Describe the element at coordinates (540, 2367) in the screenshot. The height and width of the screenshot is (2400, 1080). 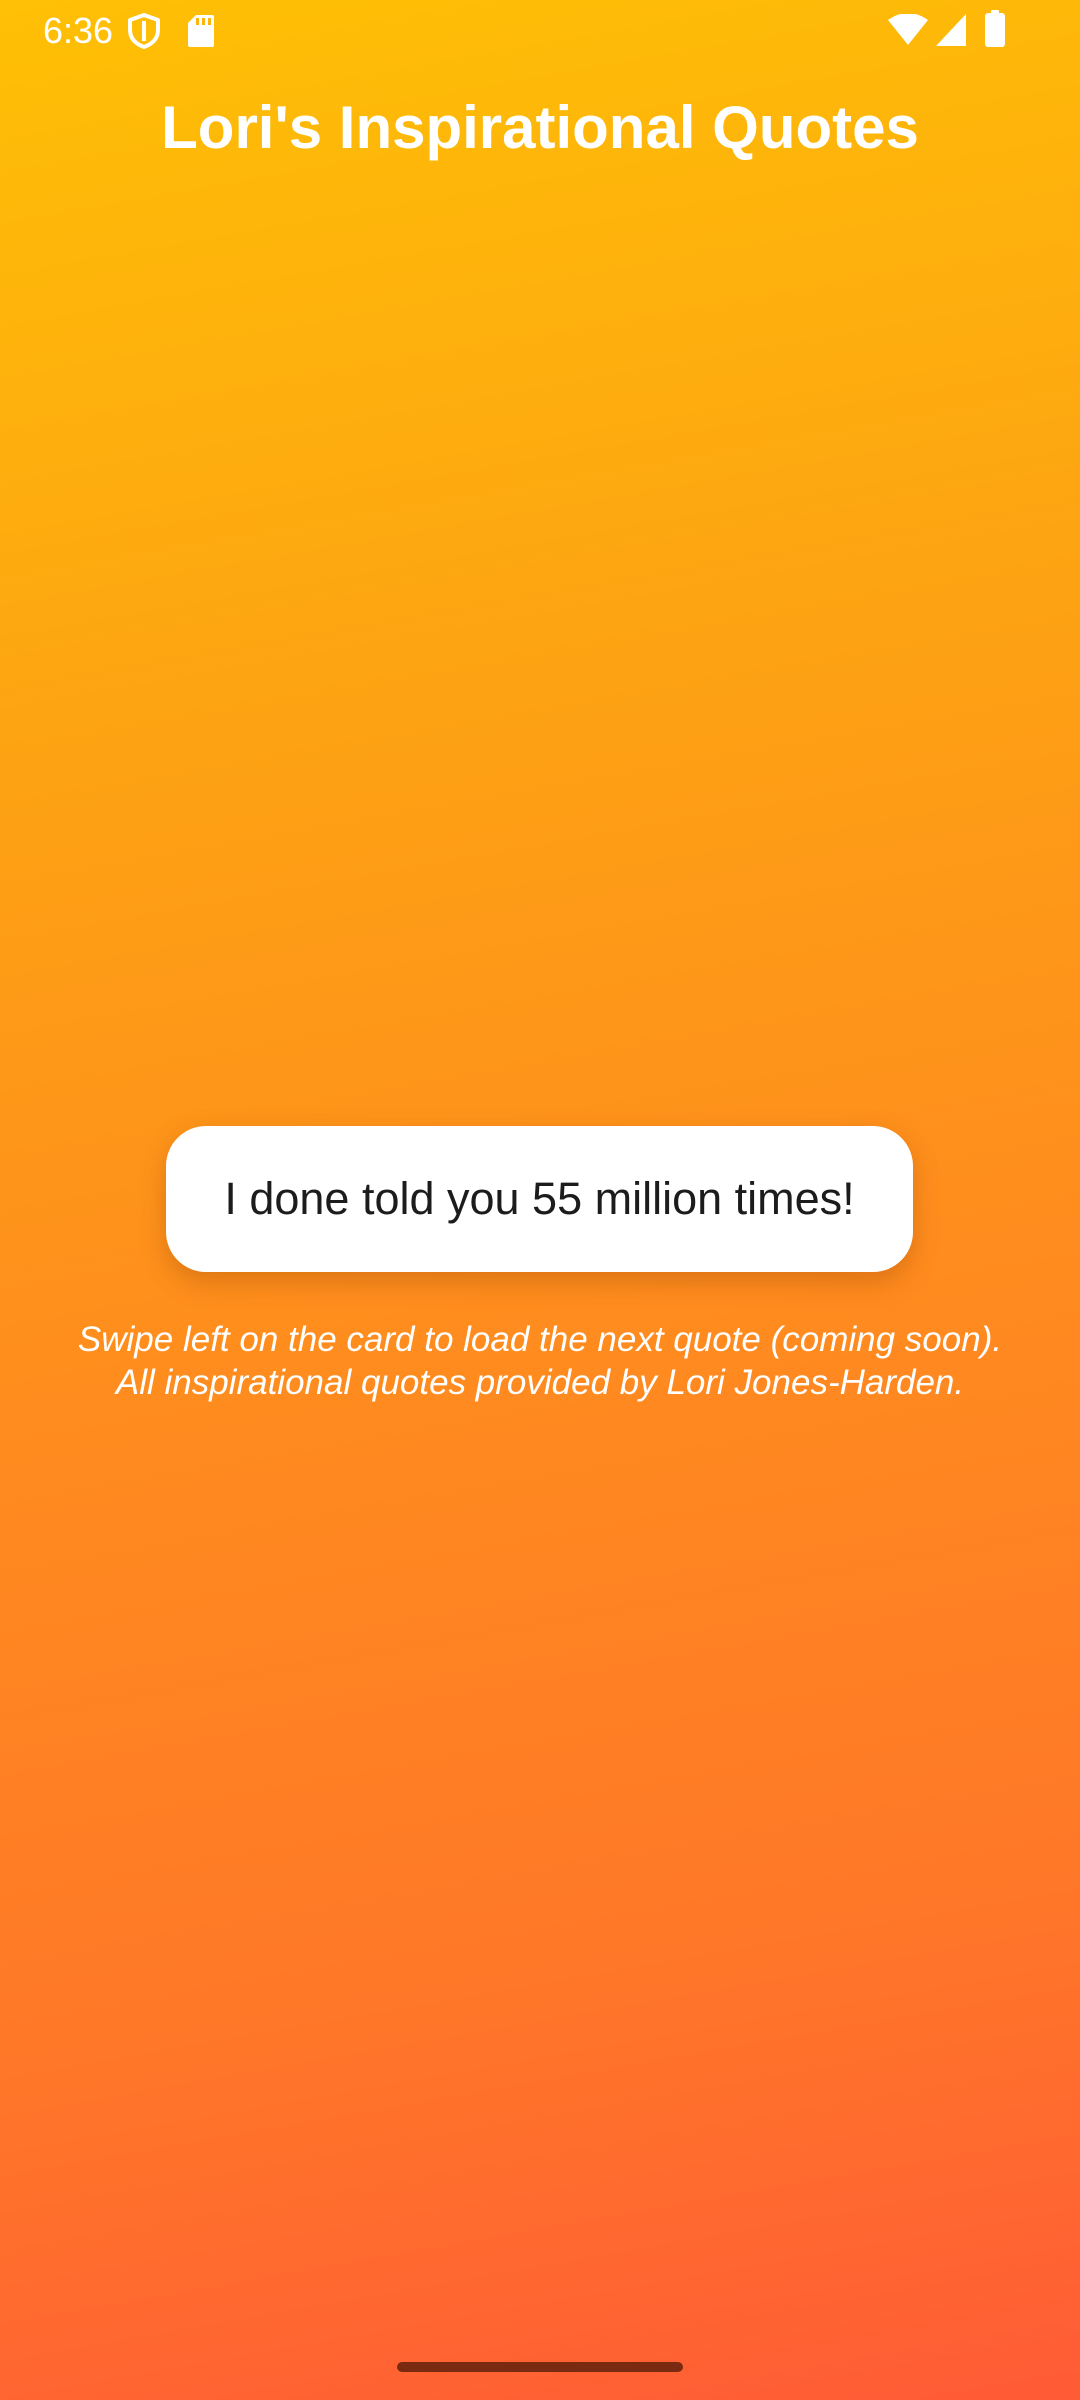
I see `home-indicator` at that location.